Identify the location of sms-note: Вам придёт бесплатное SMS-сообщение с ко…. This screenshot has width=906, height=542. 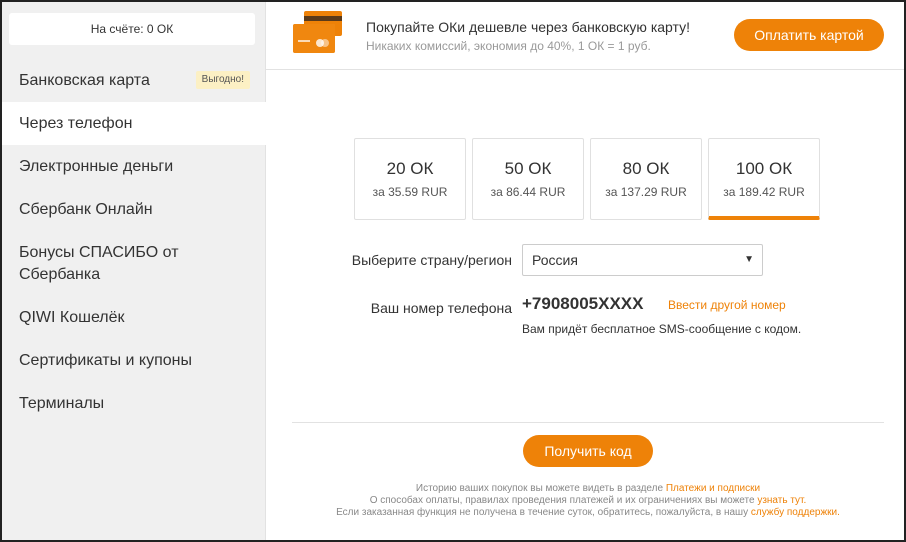
(662, 329).